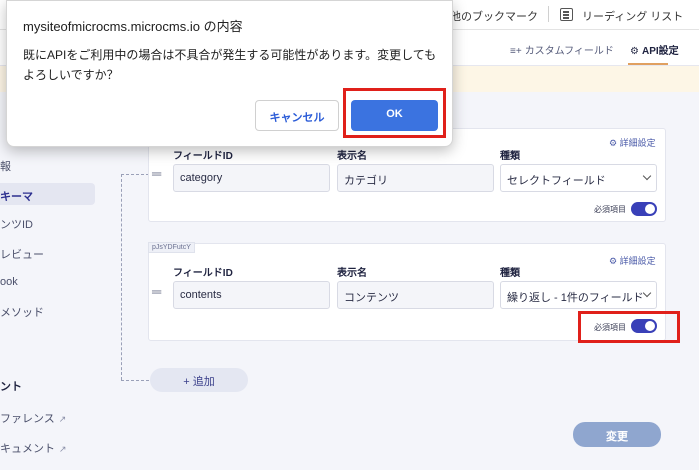 The width and height of the screenshot is (699, 470). Describe the element at coordinates (415, 178) in the screenshot. I see `display-name-input: カテゴリ` at that location.